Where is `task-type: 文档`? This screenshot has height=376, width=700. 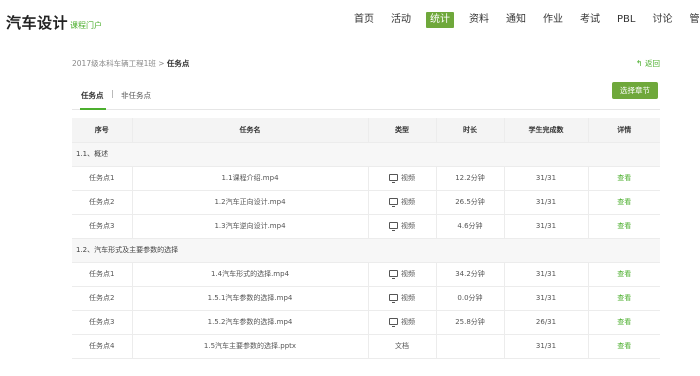 task-type: 文档 is located at coordinates (402, 346).